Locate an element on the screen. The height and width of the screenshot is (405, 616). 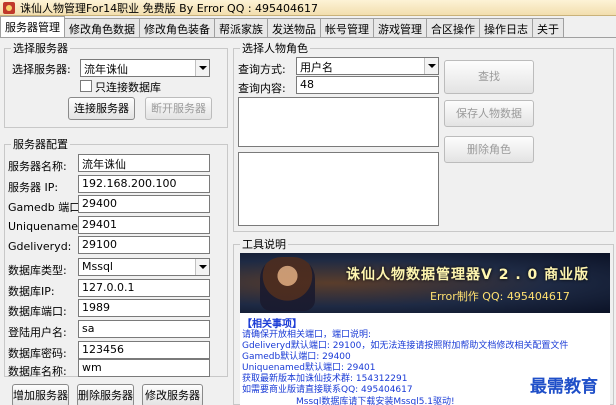
db-type-label: 数据库类型: is located at coordinates (37, 270).